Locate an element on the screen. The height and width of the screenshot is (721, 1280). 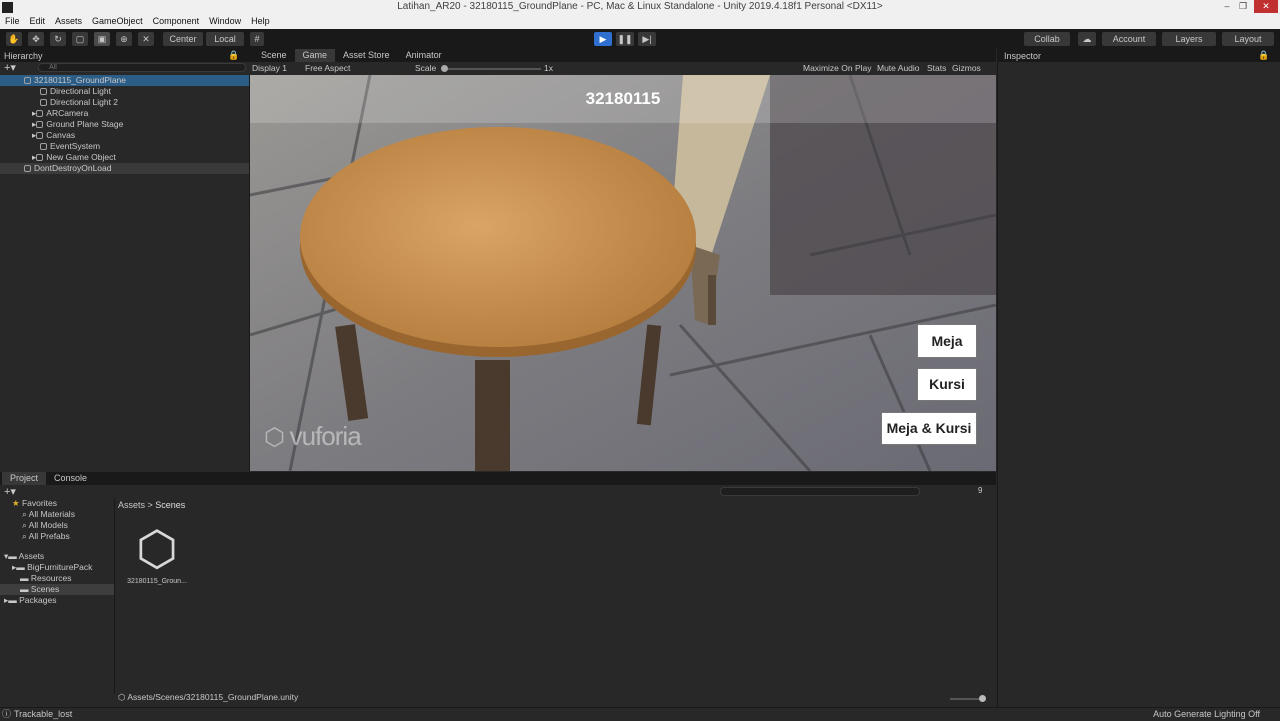
hand-tool-icon: ✋ is located at coordinates (14, 39).